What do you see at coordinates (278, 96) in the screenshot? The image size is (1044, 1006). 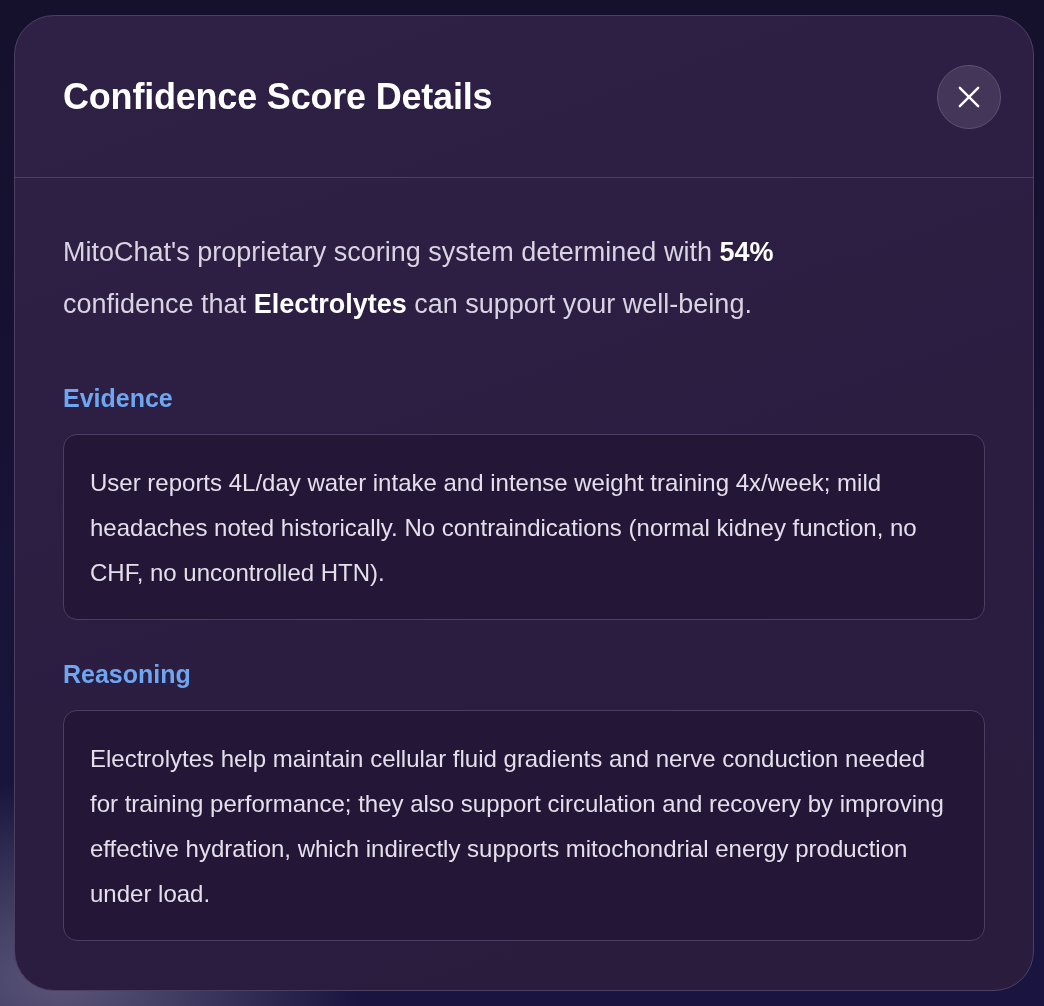 I see `dialog-title: Confidence Score Details` at bounding box center [278, 96].